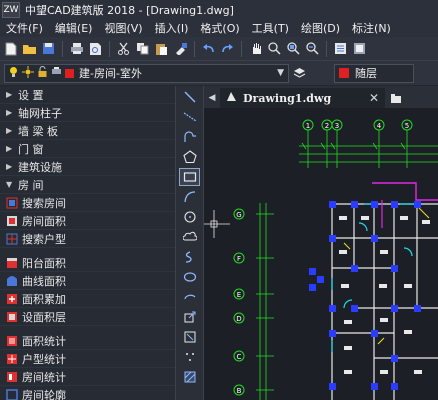  Describe the element at coordinates (87, 359) in the screenshot. I see `tool-unit-type-statistics: 户型统计` at that location.